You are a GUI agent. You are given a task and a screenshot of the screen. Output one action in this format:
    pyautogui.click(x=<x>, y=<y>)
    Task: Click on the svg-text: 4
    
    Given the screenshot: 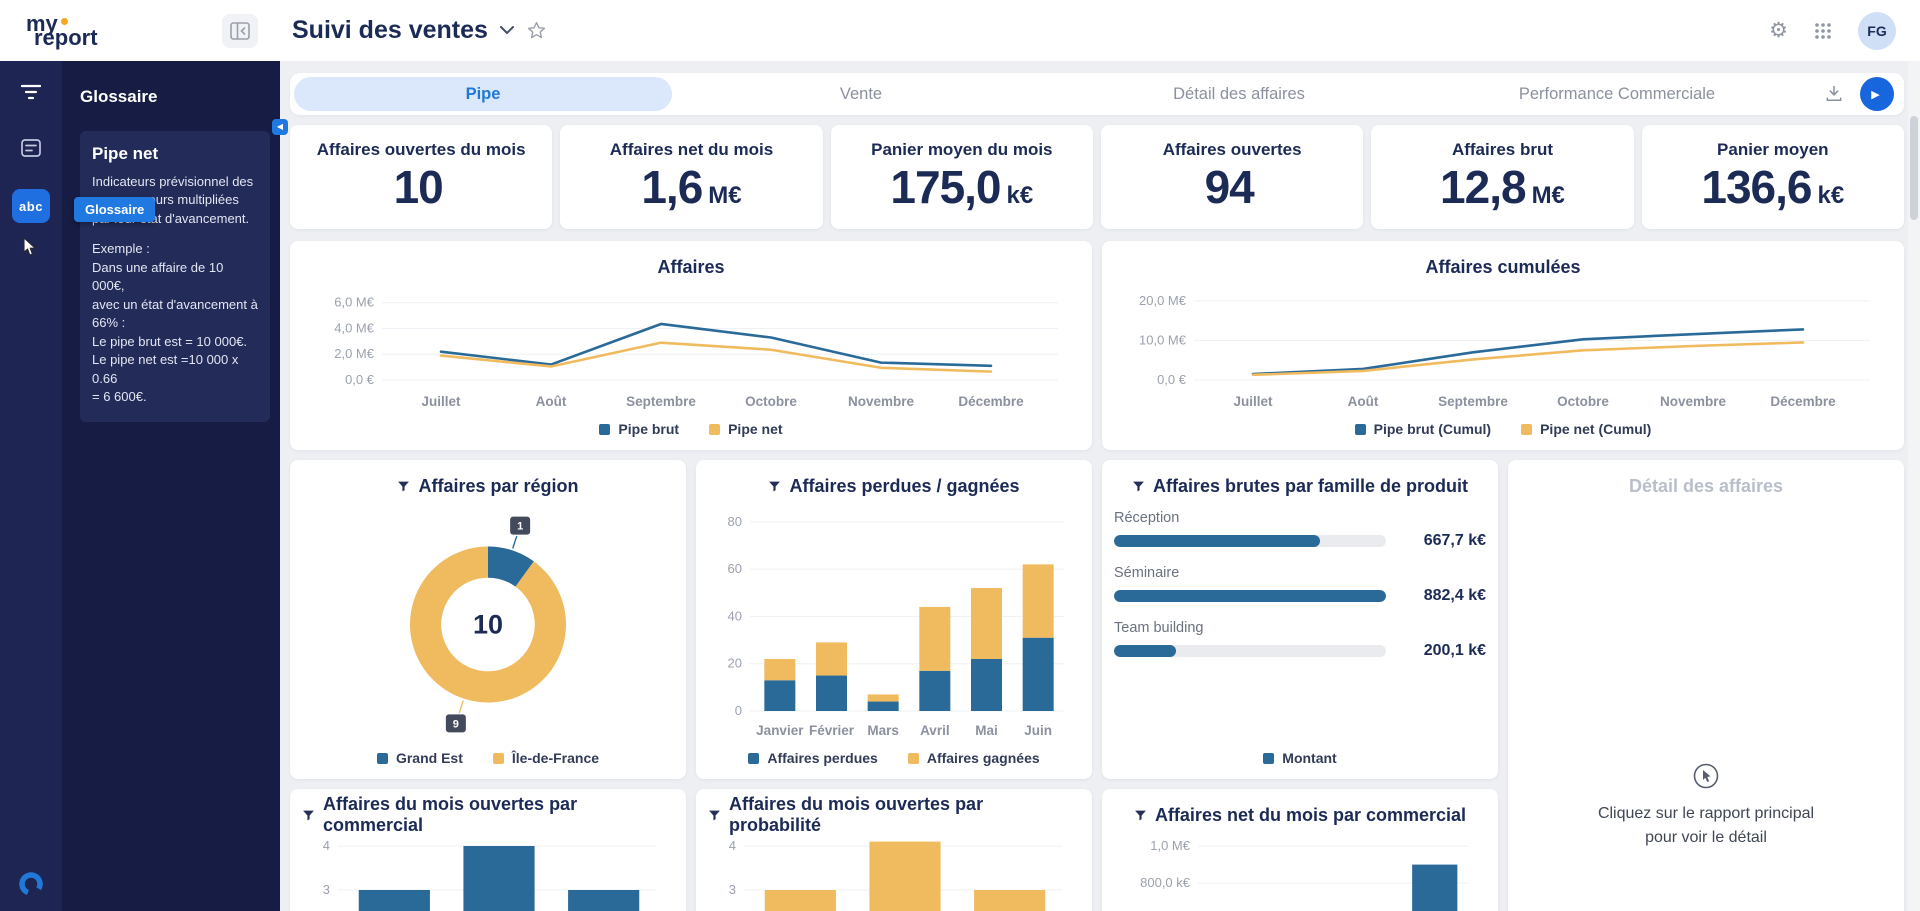 What is the action you would take?
    pyautogui.click(x=326, y=845)
    